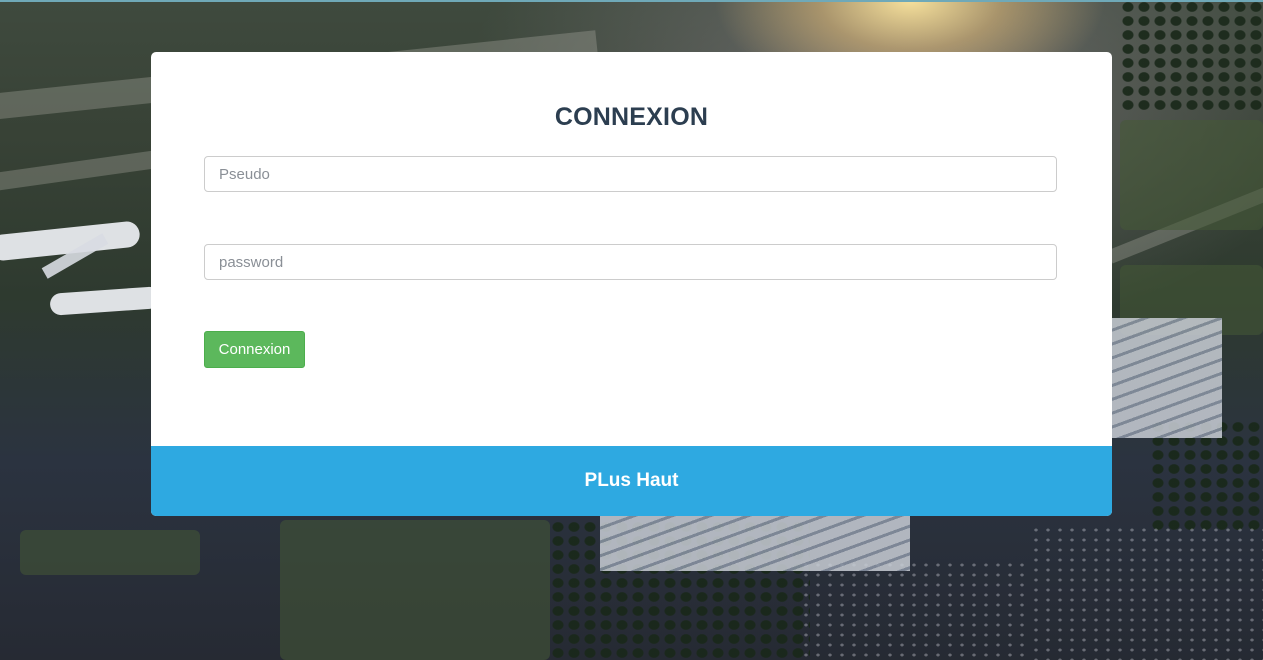 The image size is (1263, 660). What do you see at coordinates (1191, 55) in the screenshot?
I see `tree-cluster` at bounding box center [1191, 55].